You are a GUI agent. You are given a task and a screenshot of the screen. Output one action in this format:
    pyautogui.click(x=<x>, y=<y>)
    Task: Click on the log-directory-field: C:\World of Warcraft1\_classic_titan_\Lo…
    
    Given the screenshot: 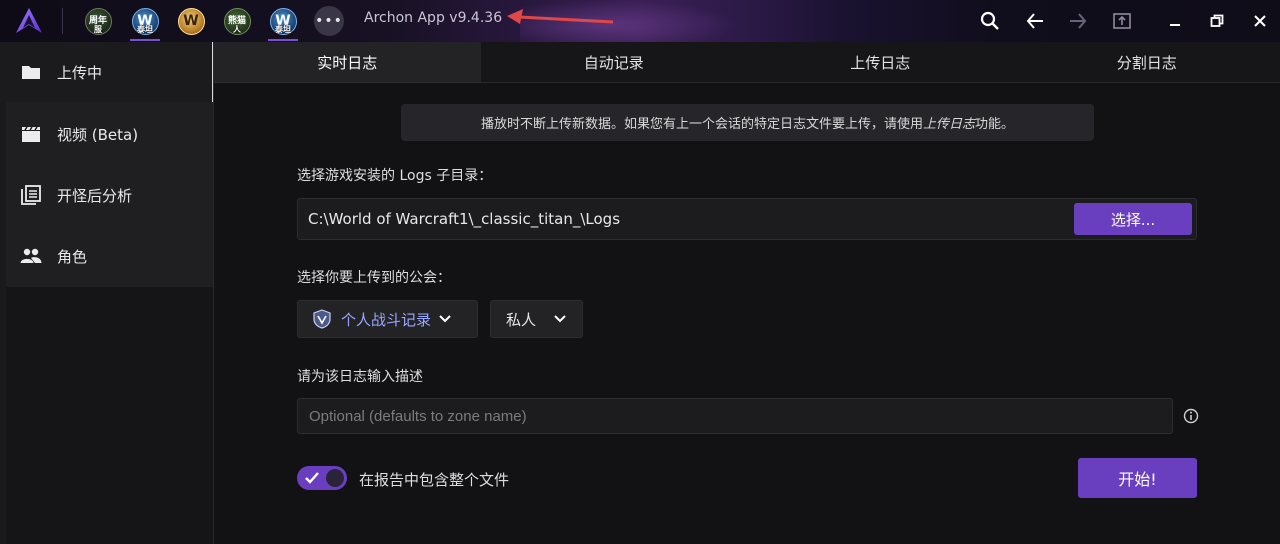 What is the action you would take?
    pyautogui.click(x=747, y=219)
    